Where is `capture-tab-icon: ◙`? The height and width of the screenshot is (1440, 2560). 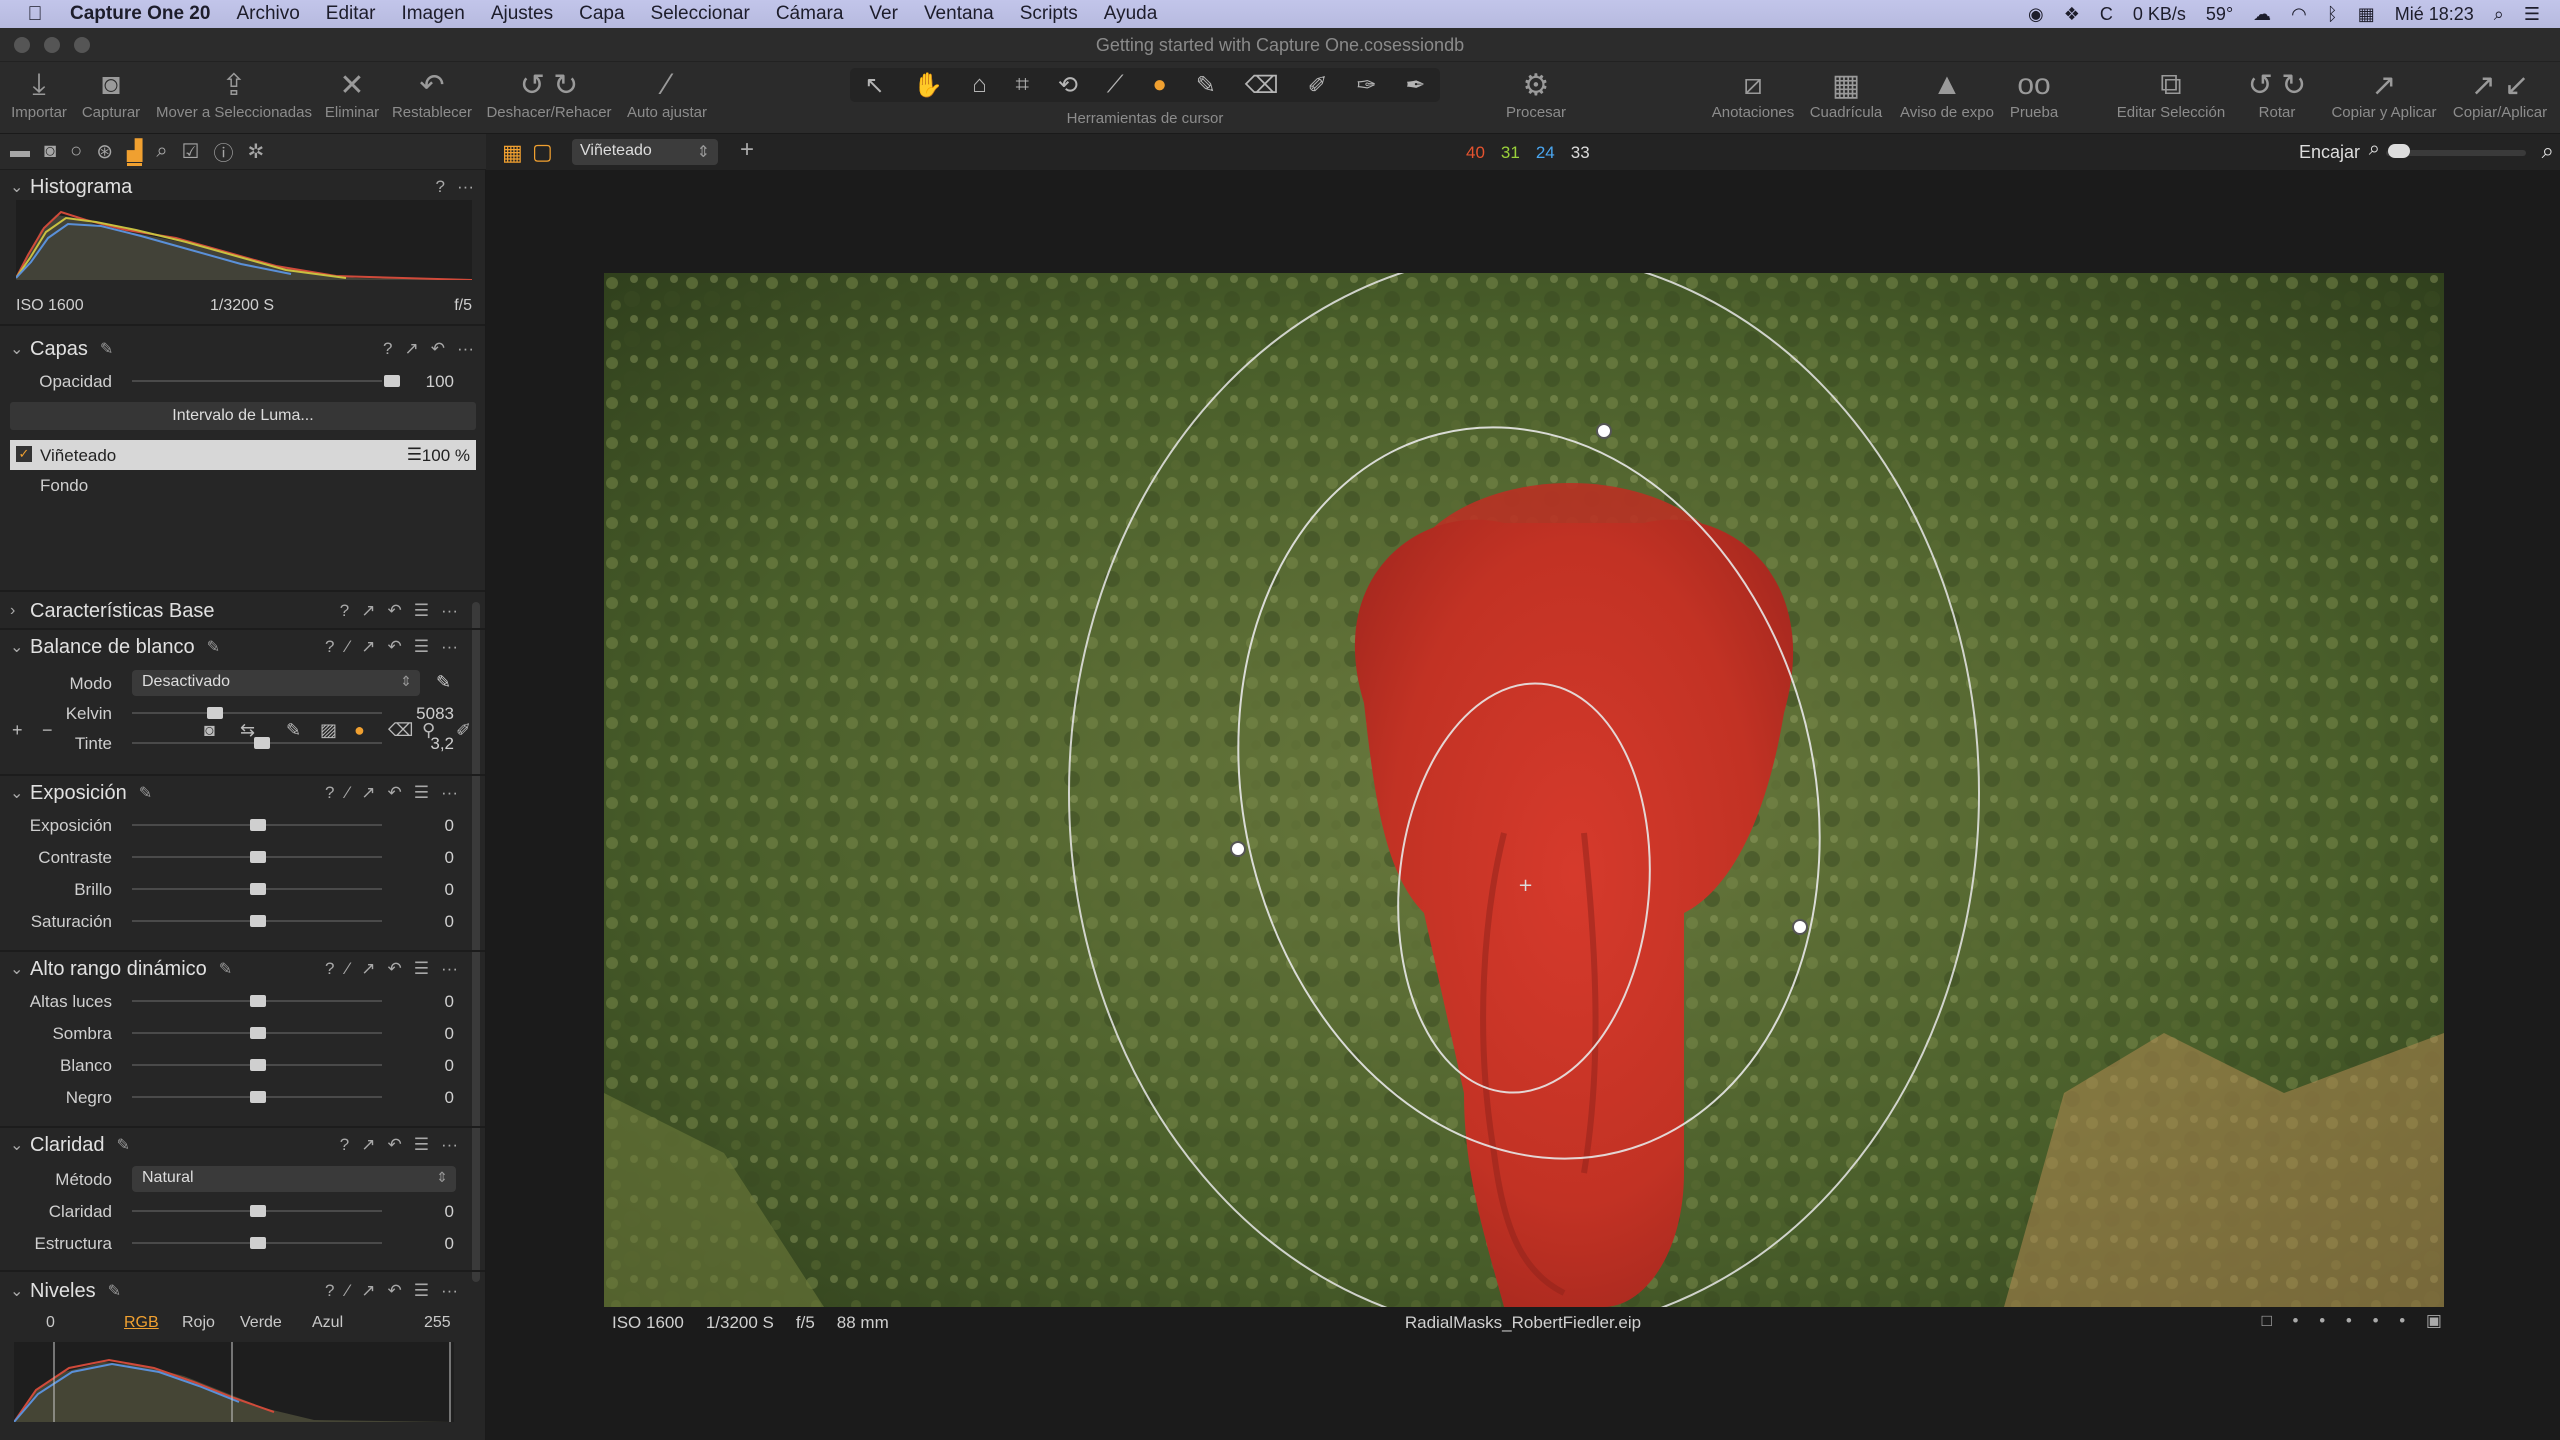 capture-tab-icon: ◙ is located at coordinates (50, 151).